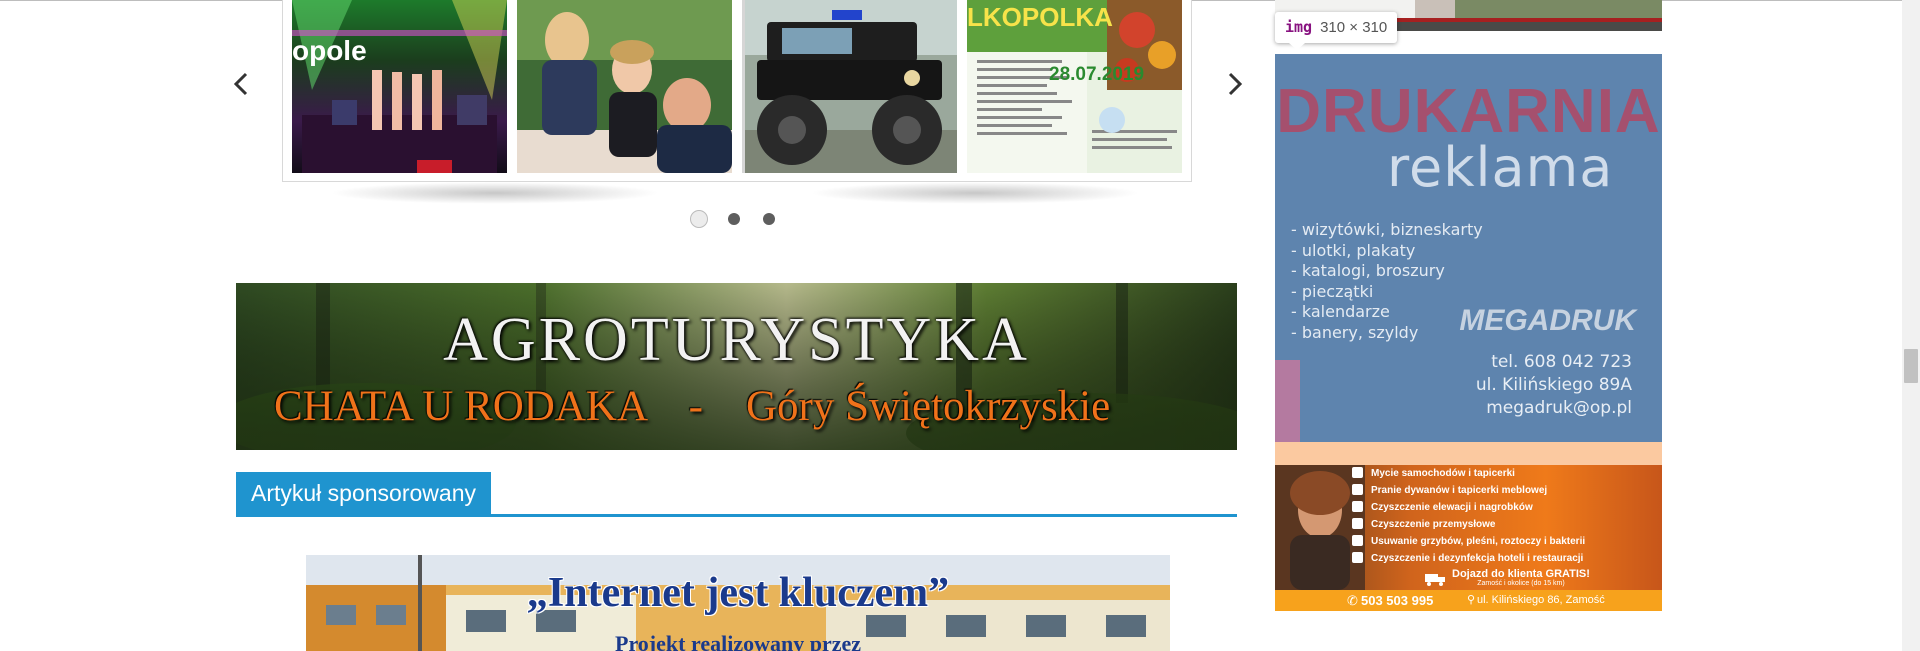 This screenshot has width=1920, height=651. I want to click on tooltip-tag: img, so click(1299, 27).